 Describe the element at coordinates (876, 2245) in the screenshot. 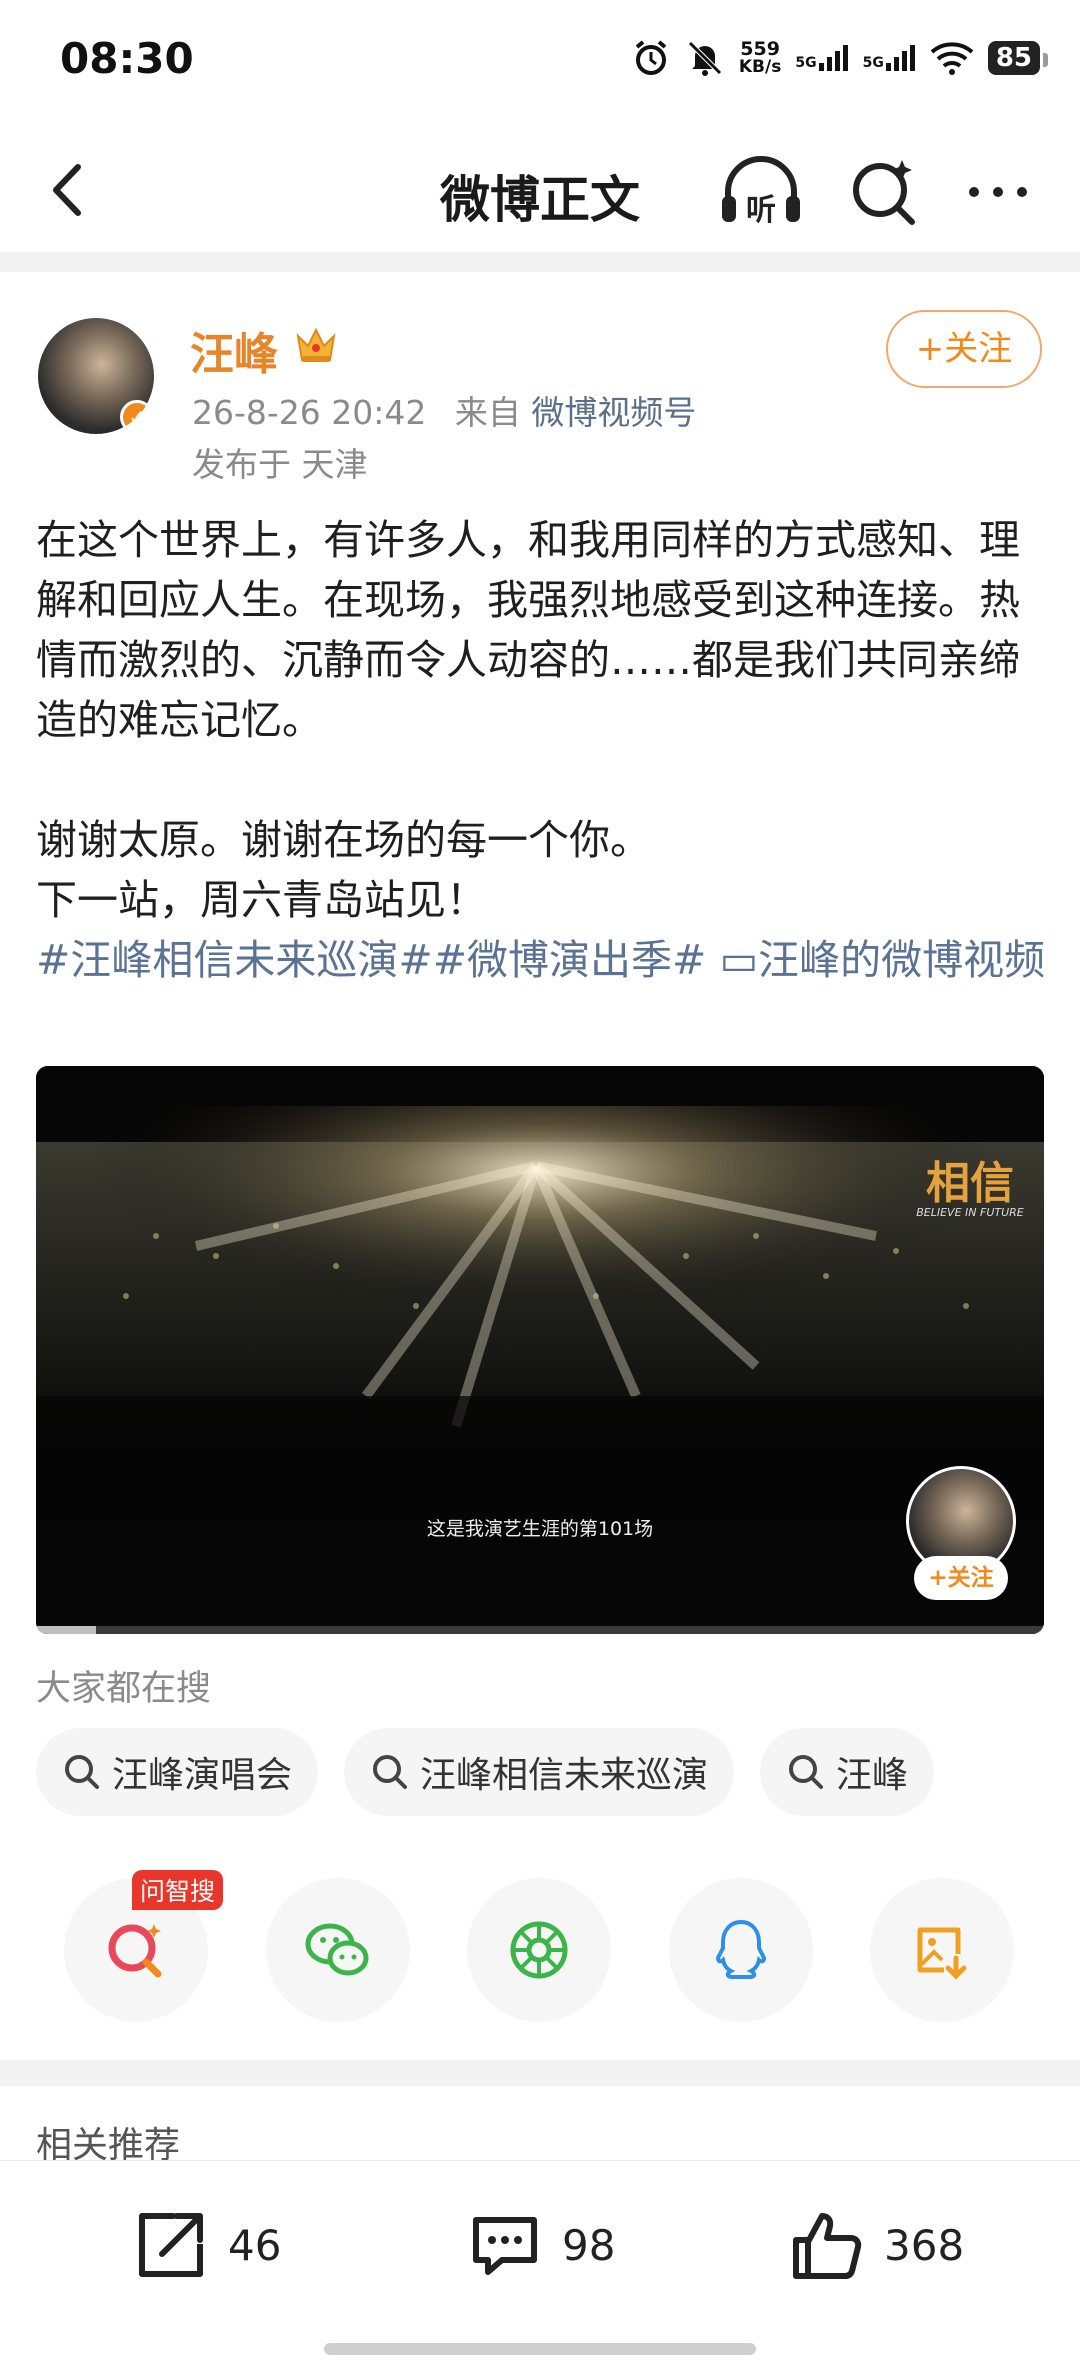

I see `like-button: 368` at that location.